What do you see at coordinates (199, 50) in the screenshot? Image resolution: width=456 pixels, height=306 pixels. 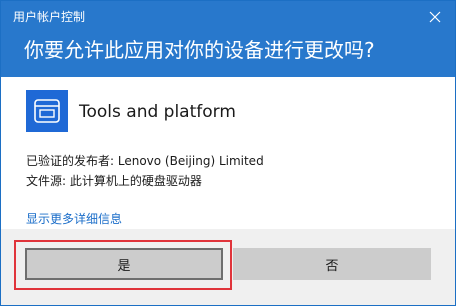 I see `prompt-question: 你要允许此应用对你的设备进行更改吗?` at bounding box center [199, 50].